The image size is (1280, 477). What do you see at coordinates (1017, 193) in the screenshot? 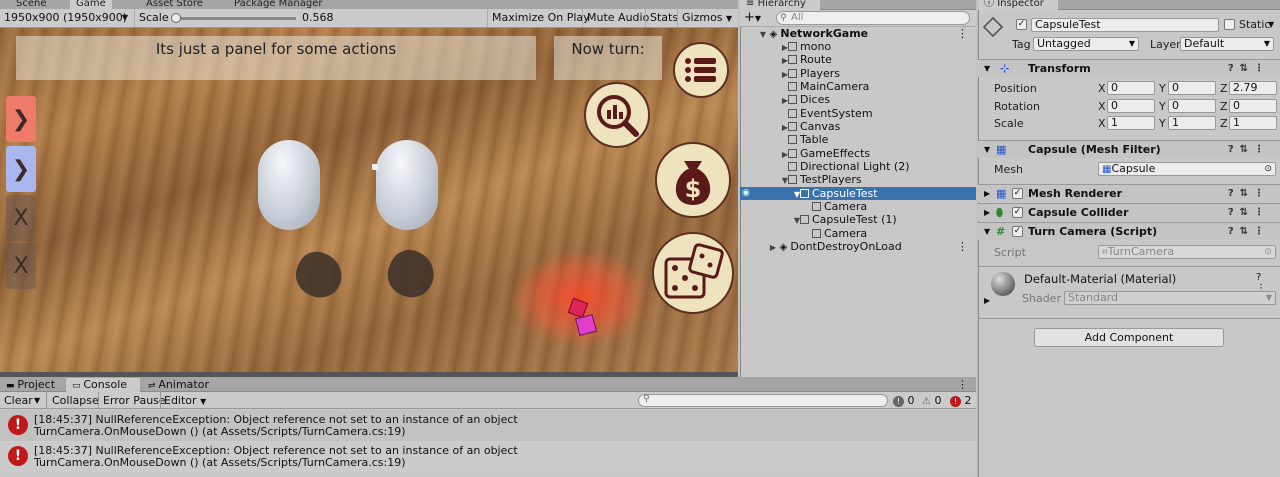
I see `mesh-renderer-enabled-checkbox: ✓` at bounding box center [1017, 193].